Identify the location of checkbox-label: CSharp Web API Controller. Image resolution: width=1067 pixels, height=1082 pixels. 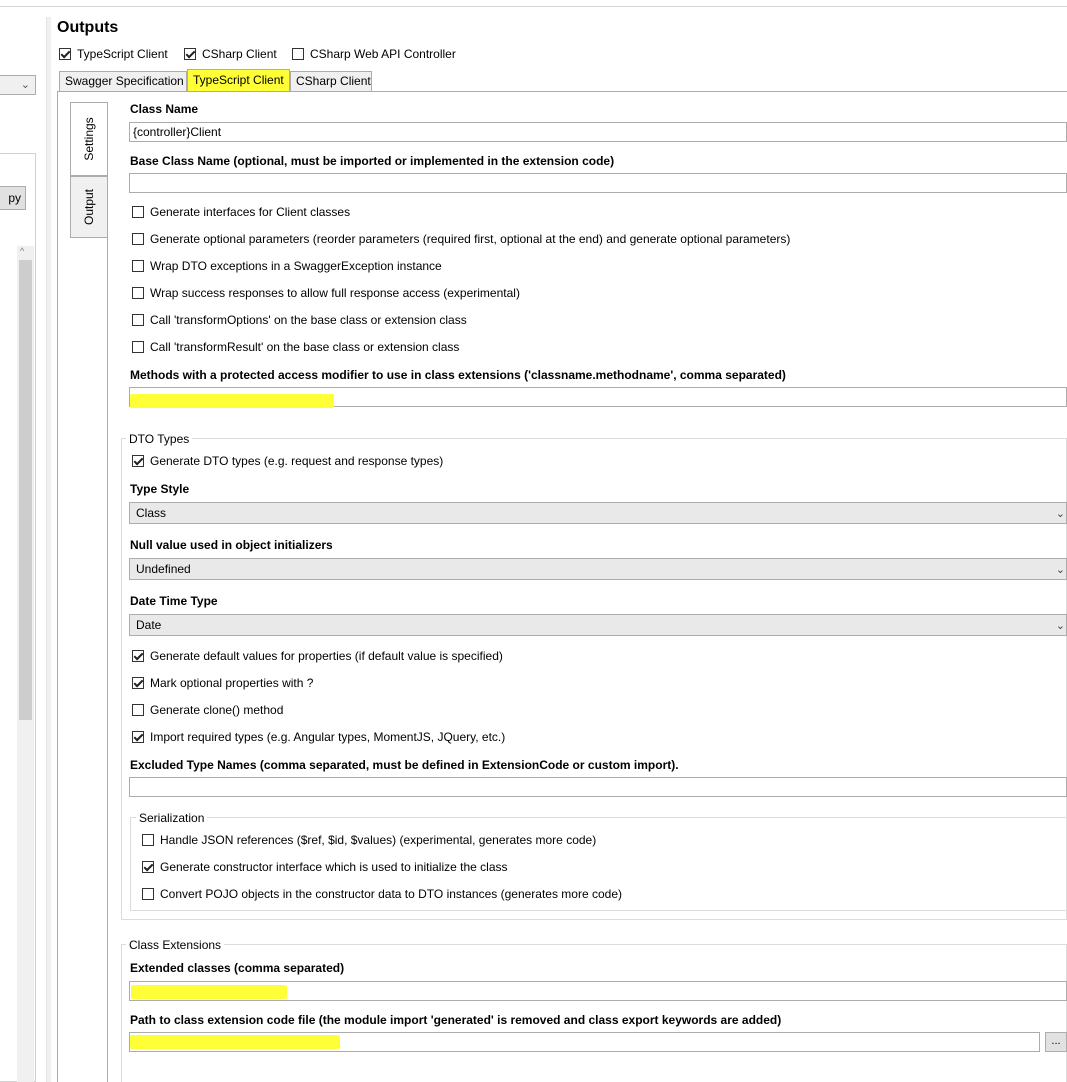
(383, 54).